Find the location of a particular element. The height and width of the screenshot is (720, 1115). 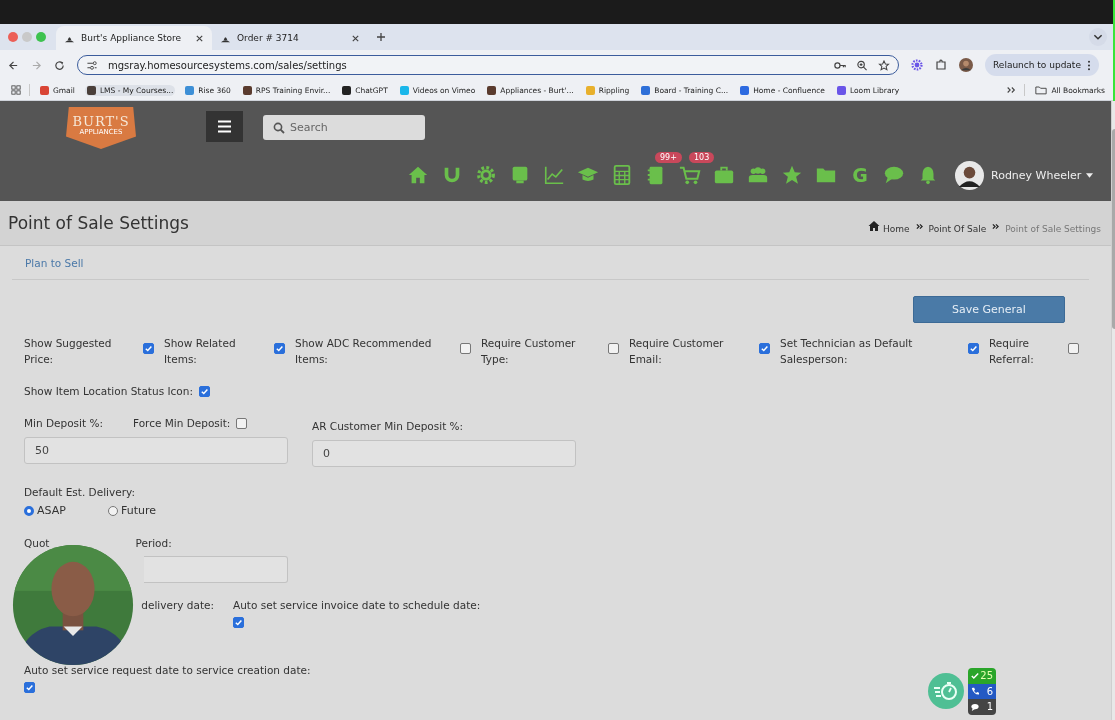

field-label: AR Customer Min Deposit %: is located at coordinates (388, 426).